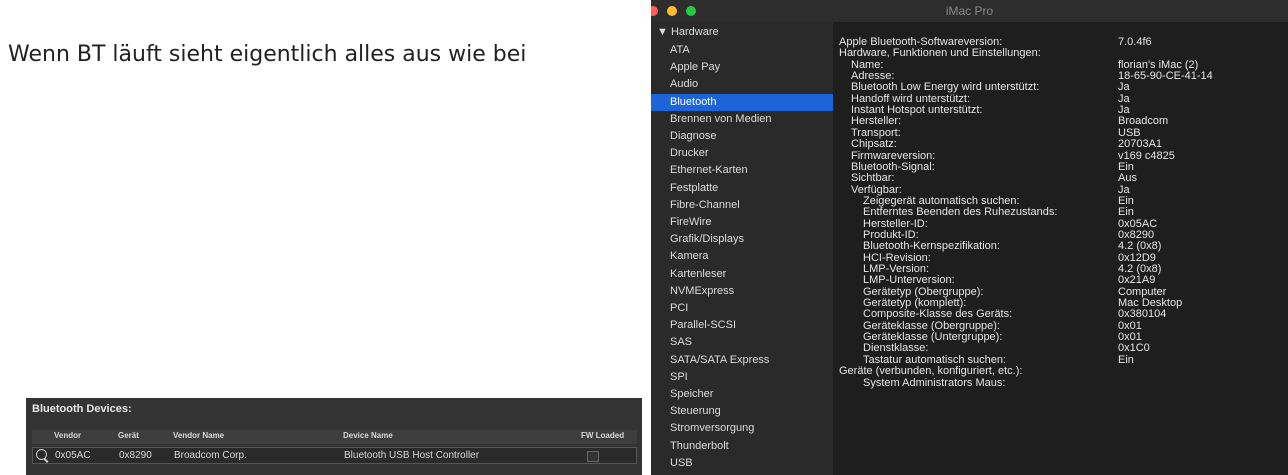 This screenshot has width=1288, height=475. What do you see at coordinates (895, 223) in the screenshot?
I see `detail-key: Hersteller-ID:` at bounding box center [895, 223].